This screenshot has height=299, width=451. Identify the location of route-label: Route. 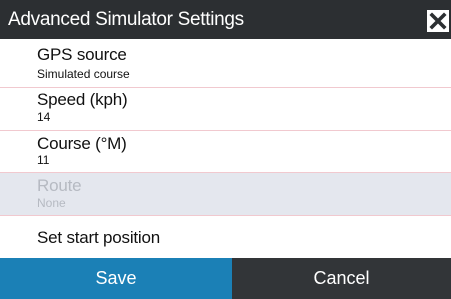
(59, 185).